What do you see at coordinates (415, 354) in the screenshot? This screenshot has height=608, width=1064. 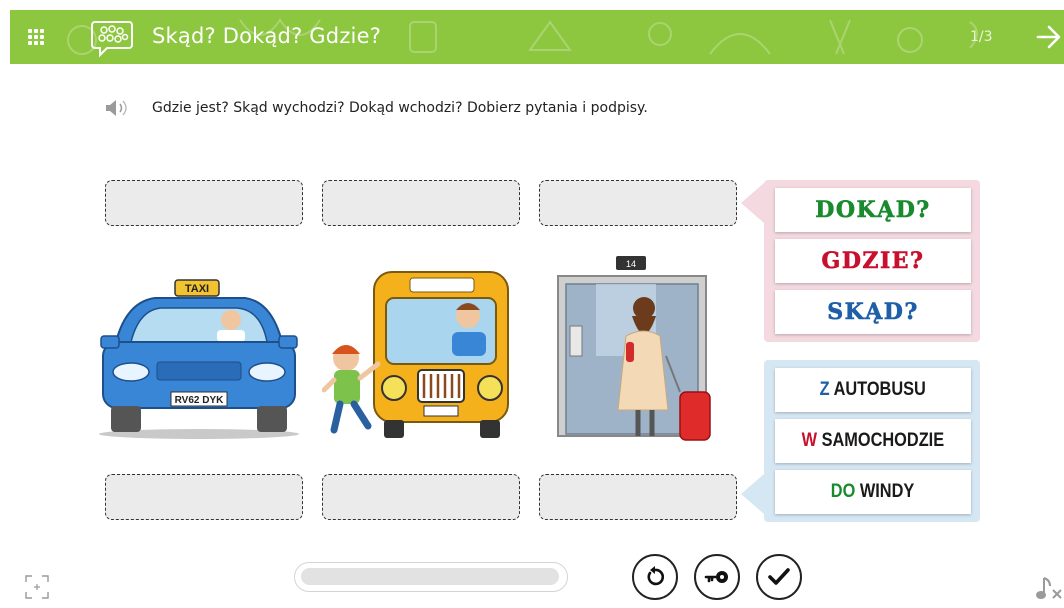 I see `bus-with-boy-image` at bounding box center [415, 354].